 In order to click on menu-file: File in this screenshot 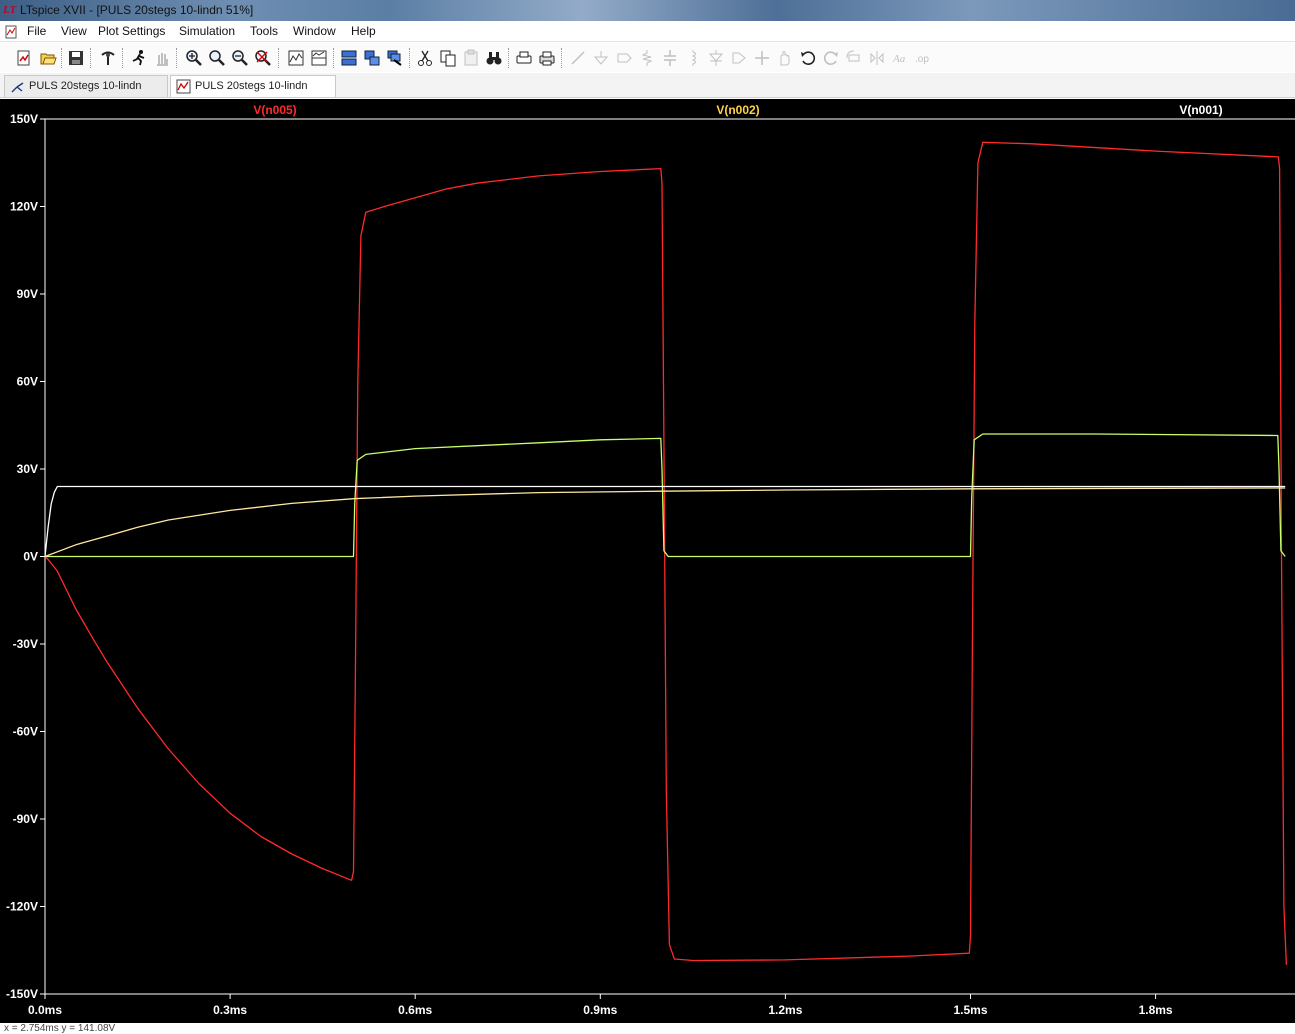, I will do `click(36, 31)`.